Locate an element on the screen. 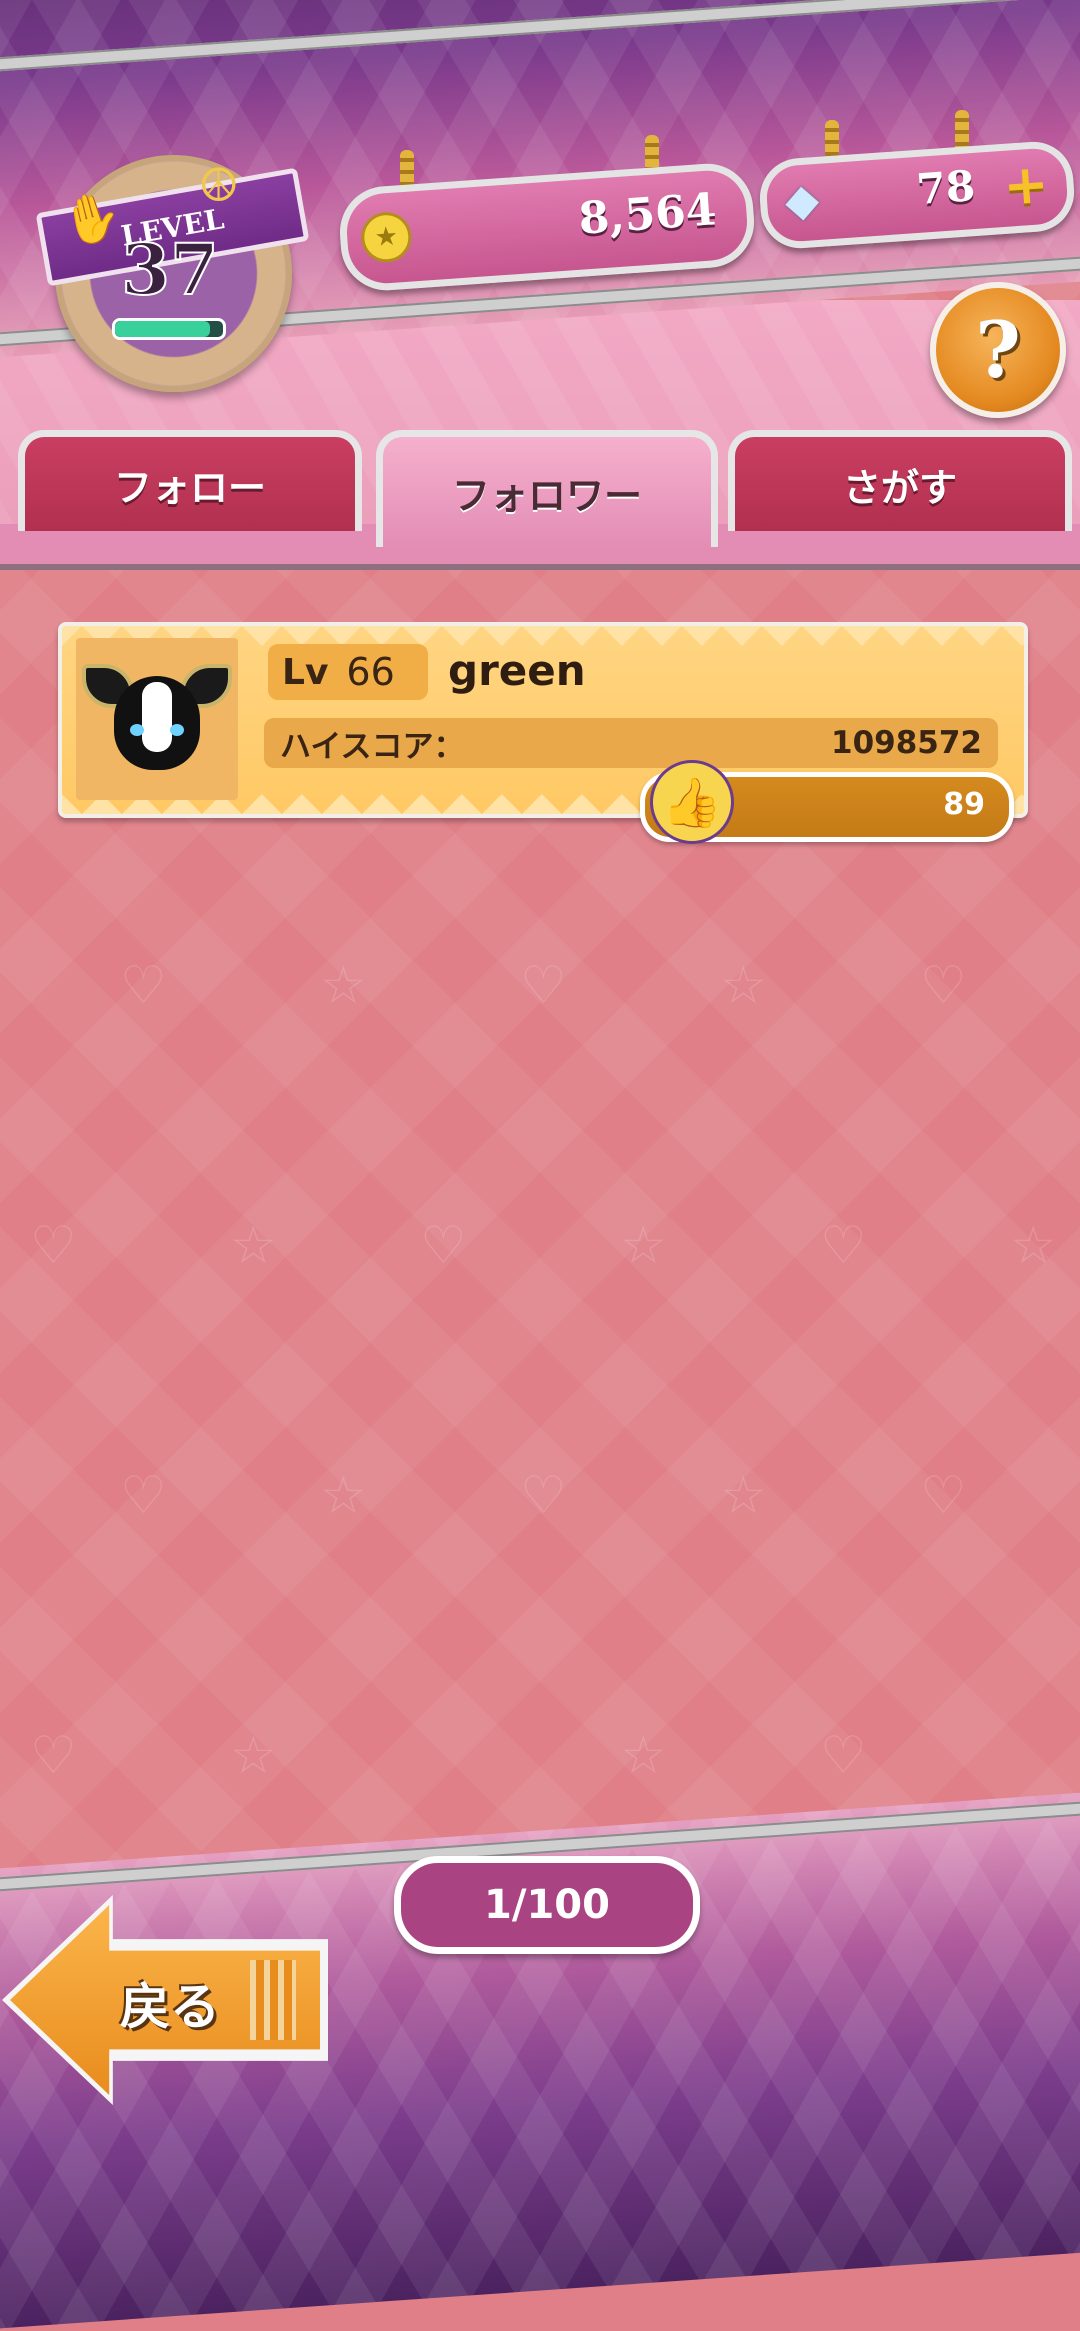 The height and width of the screenshot is (2331, 1080). player-level: Lv 66 is located at coordinates (348, 672).